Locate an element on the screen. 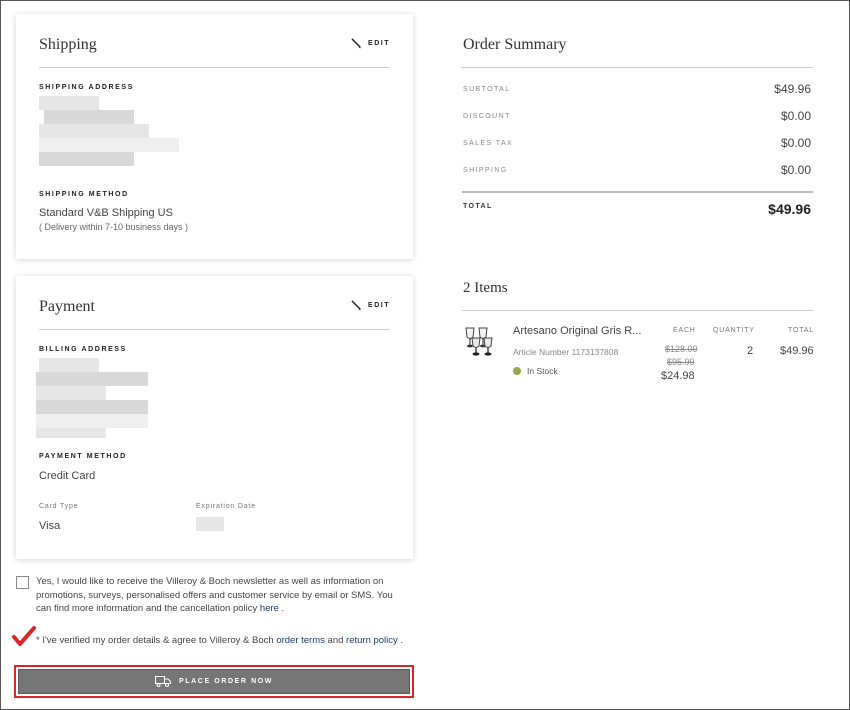 This screenshot has width=850, height=710. discount-label: DISCOUNT is located at coordinates (487, 116).